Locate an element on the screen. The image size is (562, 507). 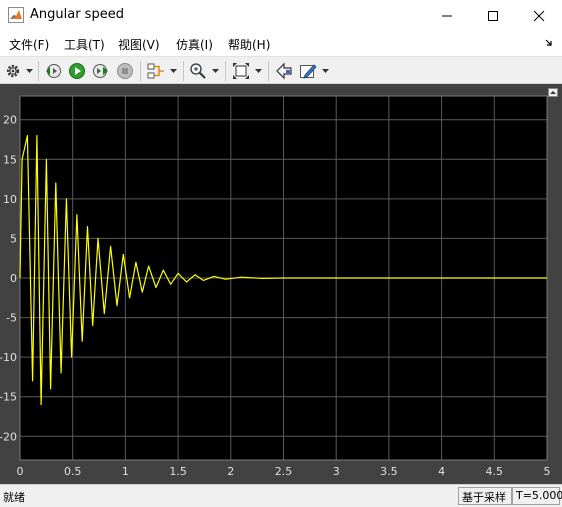
x-tick-label: 2.5 is located at coordinates (284, 471).